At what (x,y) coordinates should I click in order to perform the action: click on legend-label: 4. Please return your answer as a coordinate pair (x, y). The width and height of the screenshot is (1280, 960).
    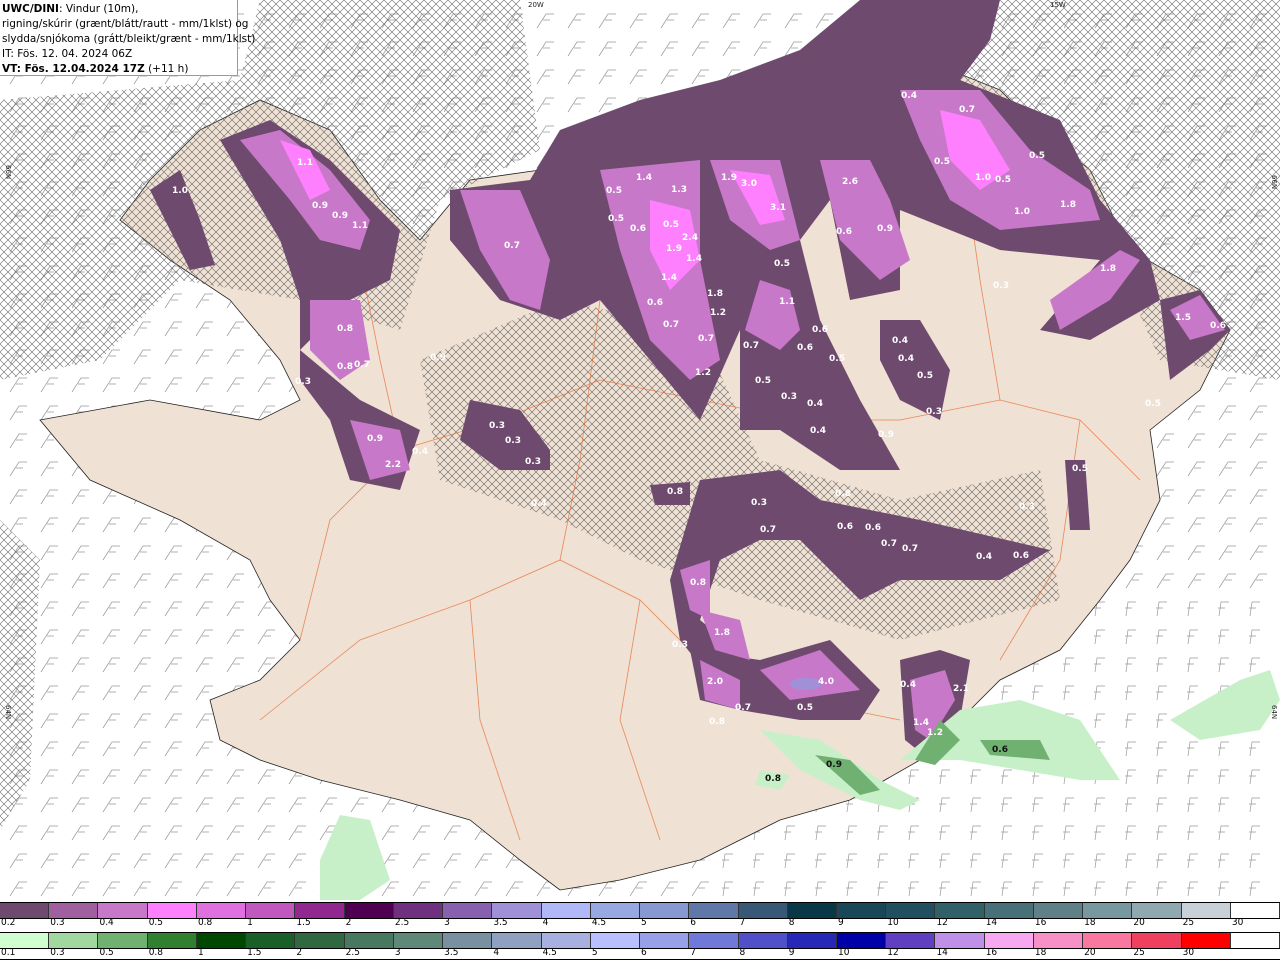
    Looking at the image, I should click on (496, 952).